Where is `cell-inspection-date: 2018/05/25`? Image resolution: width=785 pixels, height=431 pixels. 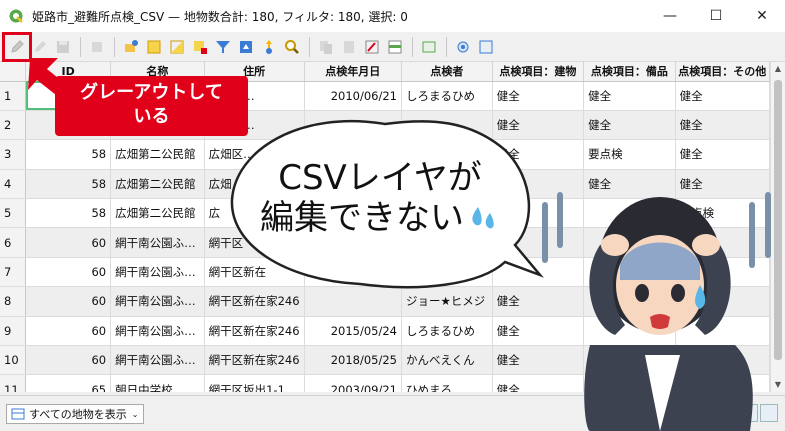 cell-inspection-date: 2018/05/25 is located at coordinates (353, 360).